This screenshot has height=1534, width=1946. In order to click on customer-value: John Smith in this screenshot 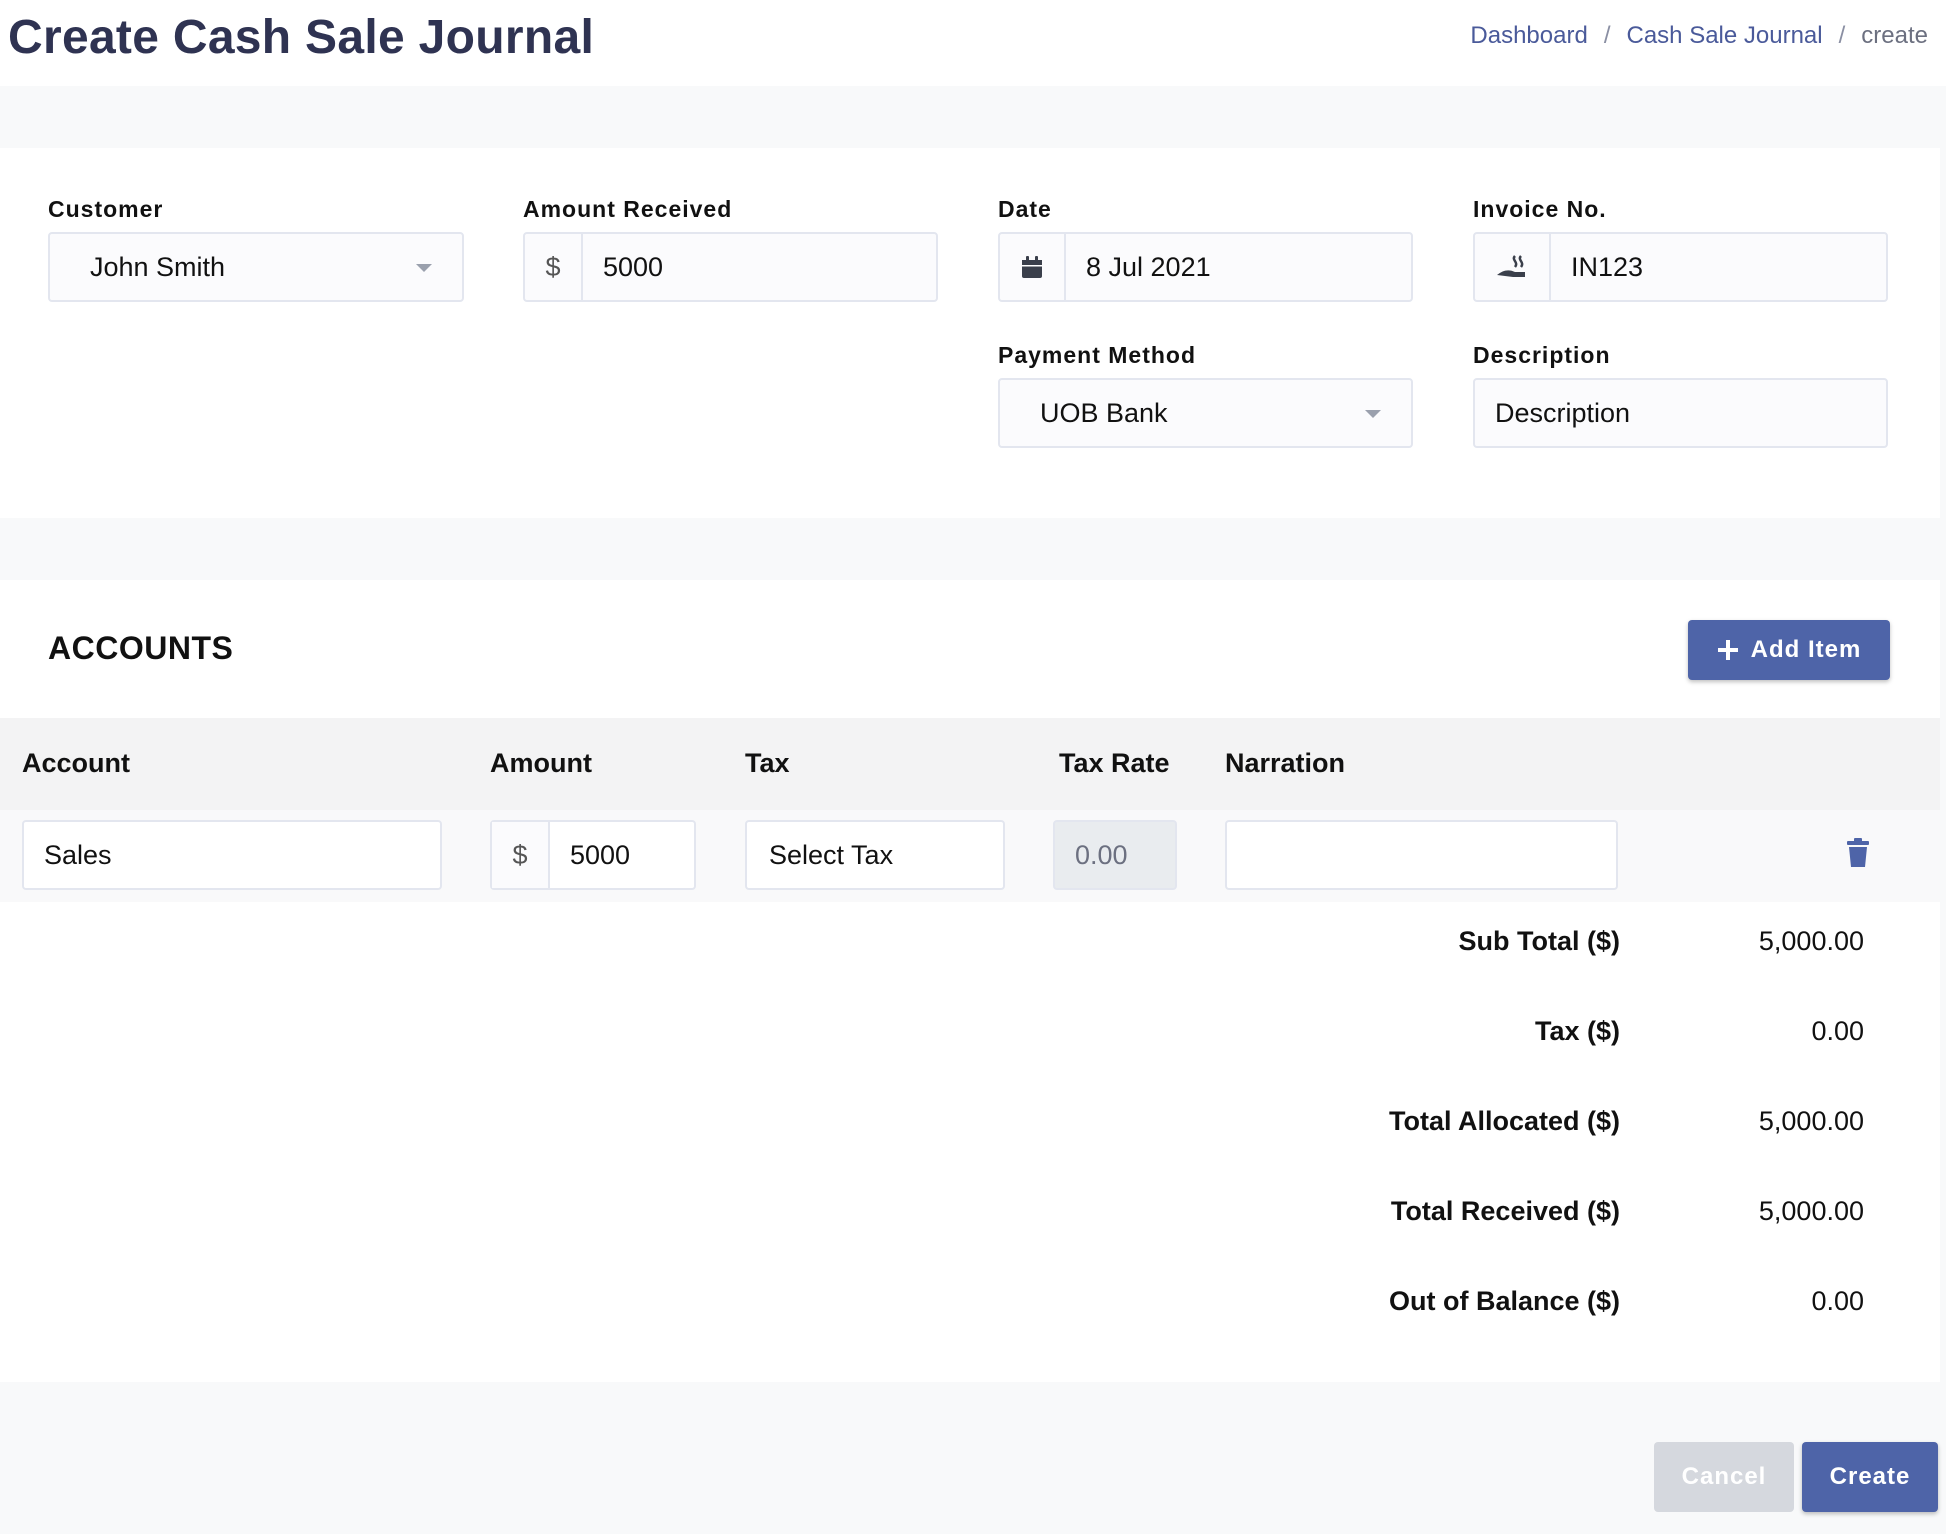, I will do `click(158, 266)`.